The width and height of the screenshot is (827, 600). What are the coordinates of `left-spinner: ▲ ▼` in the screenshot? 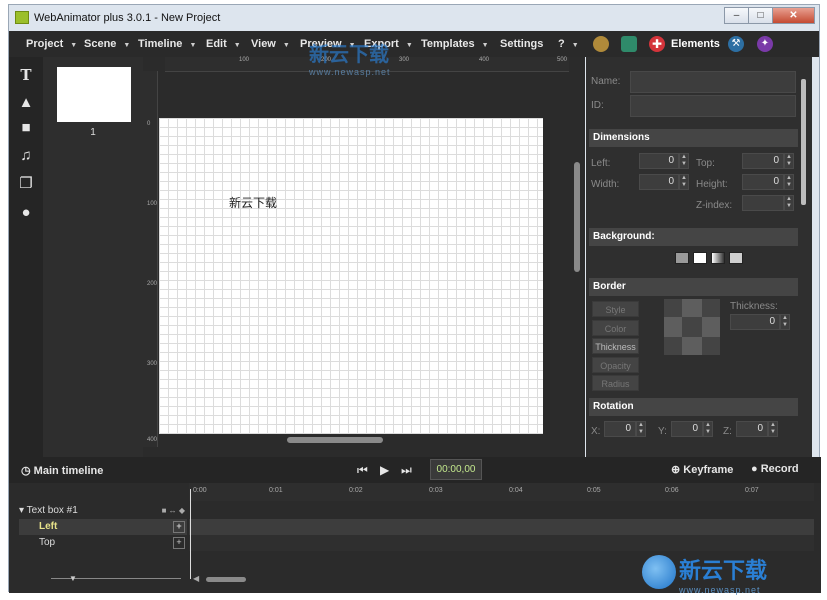 It's located at (684, 161).